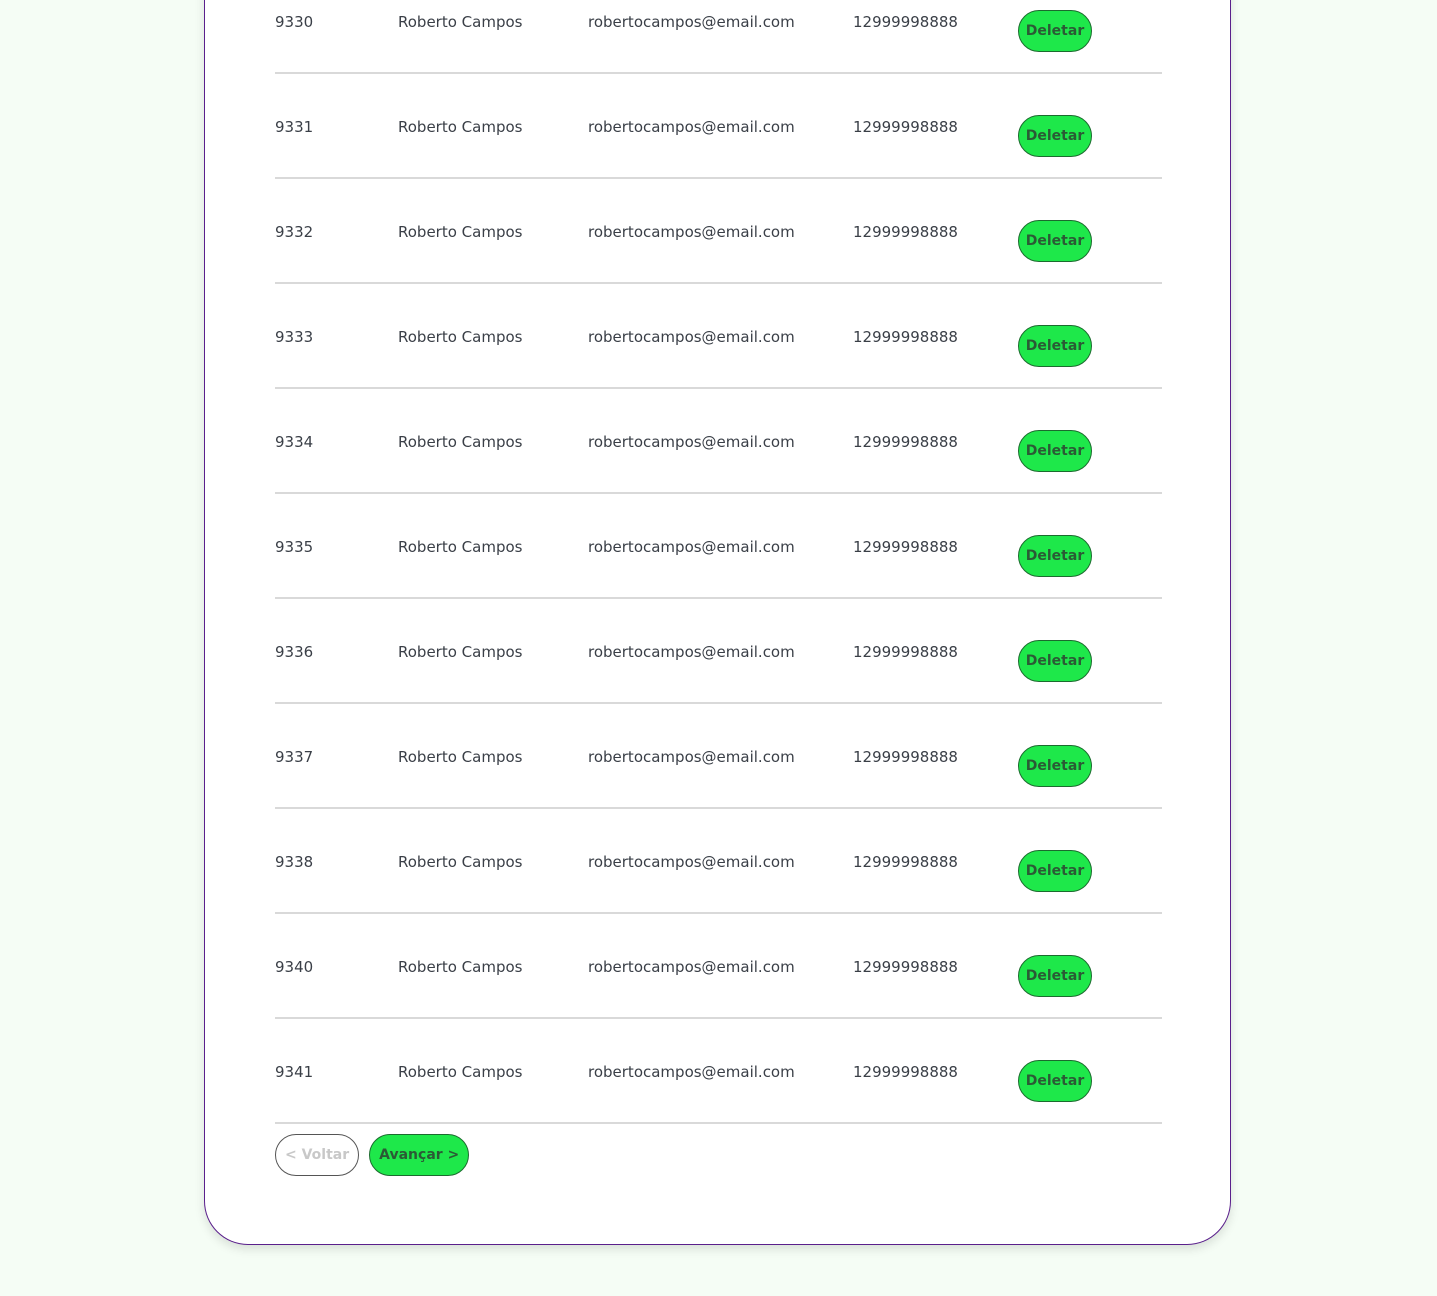 Image resolution: width=1437 pixels, height=1296 pixels. What do you see at coordinates (294, 757) in the screenshot?
I see `row-id: 9337` at bounding box center [294, 757].